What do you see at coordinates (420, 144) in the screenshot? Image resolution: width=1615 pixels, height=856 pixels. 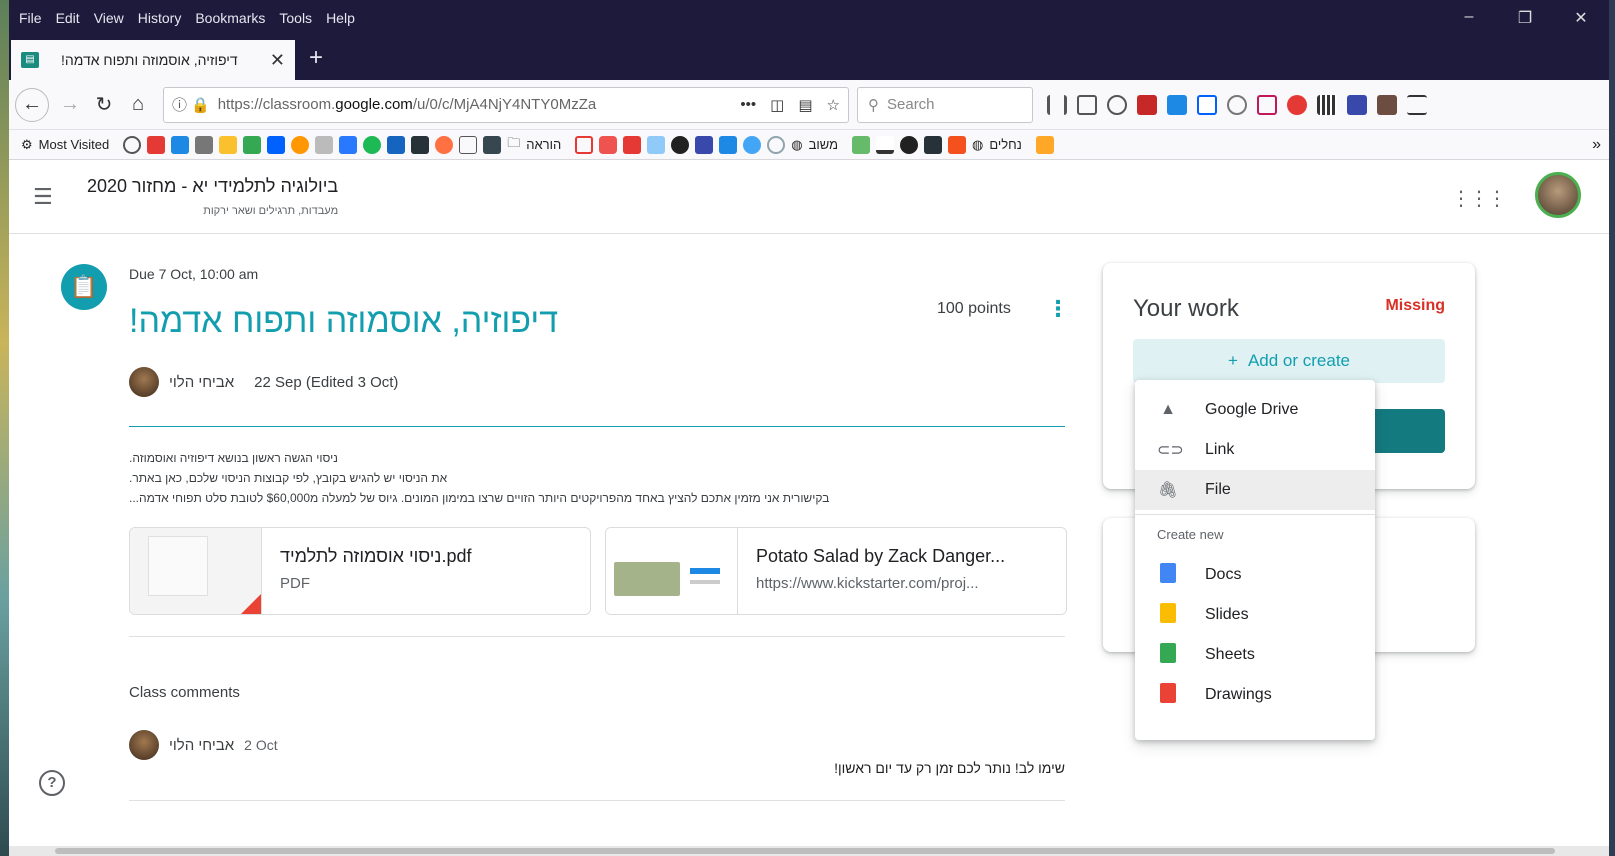 I see `bookmark-chart-icon` at bounding box center [420, 144].